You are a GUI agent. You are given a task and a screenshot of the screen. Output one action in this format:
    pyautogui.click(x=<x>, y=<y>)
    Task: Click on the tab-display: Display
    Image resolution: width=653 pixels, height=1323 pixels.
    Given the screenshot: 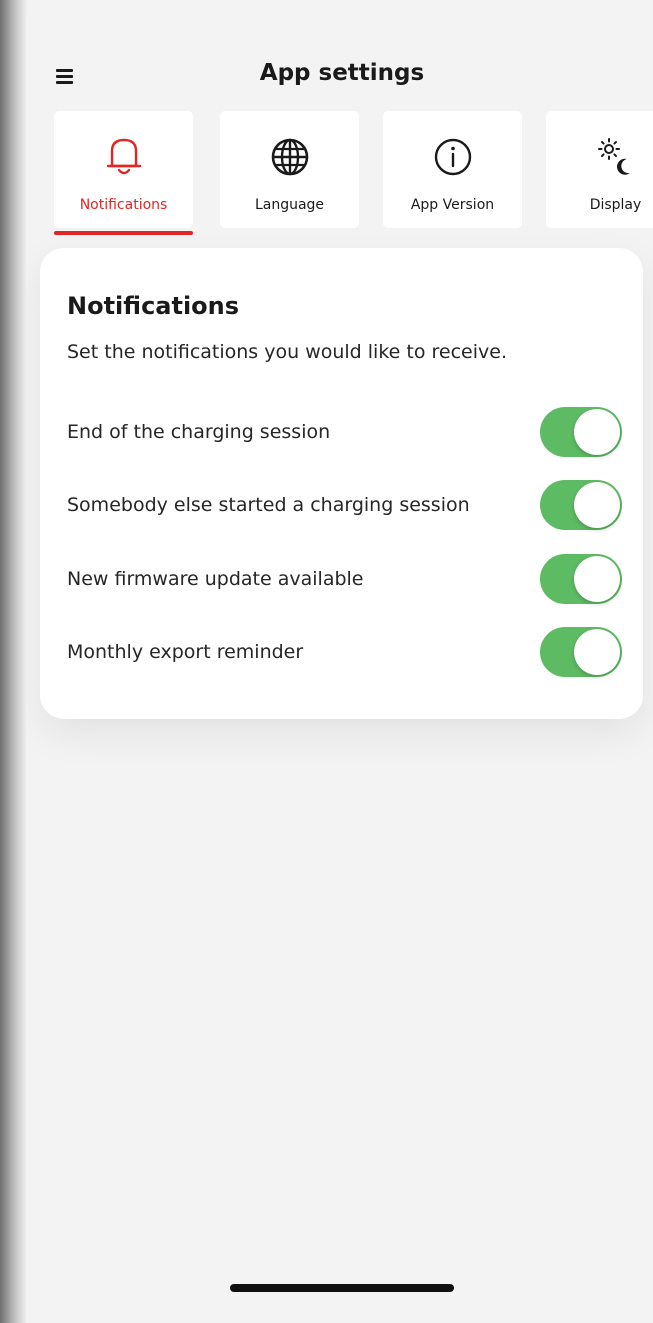 What is the action you would take?
    pyautogui.click(x=599, y=169)
    